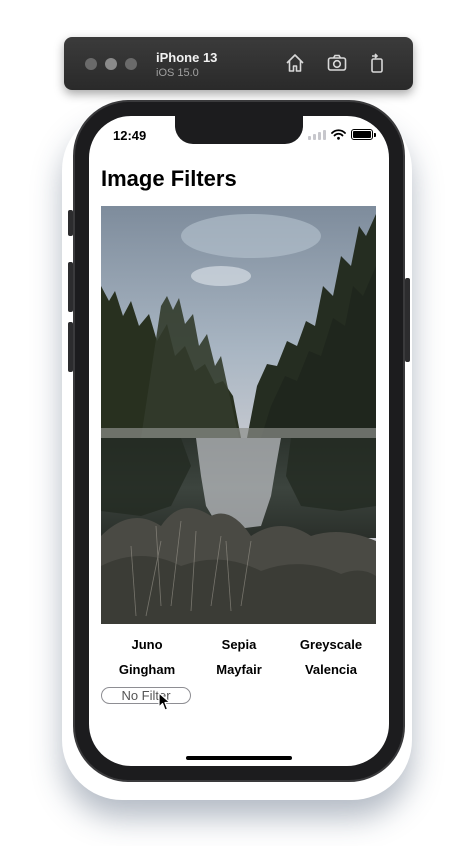  I want to click on home-indicator, so click(239, 758).